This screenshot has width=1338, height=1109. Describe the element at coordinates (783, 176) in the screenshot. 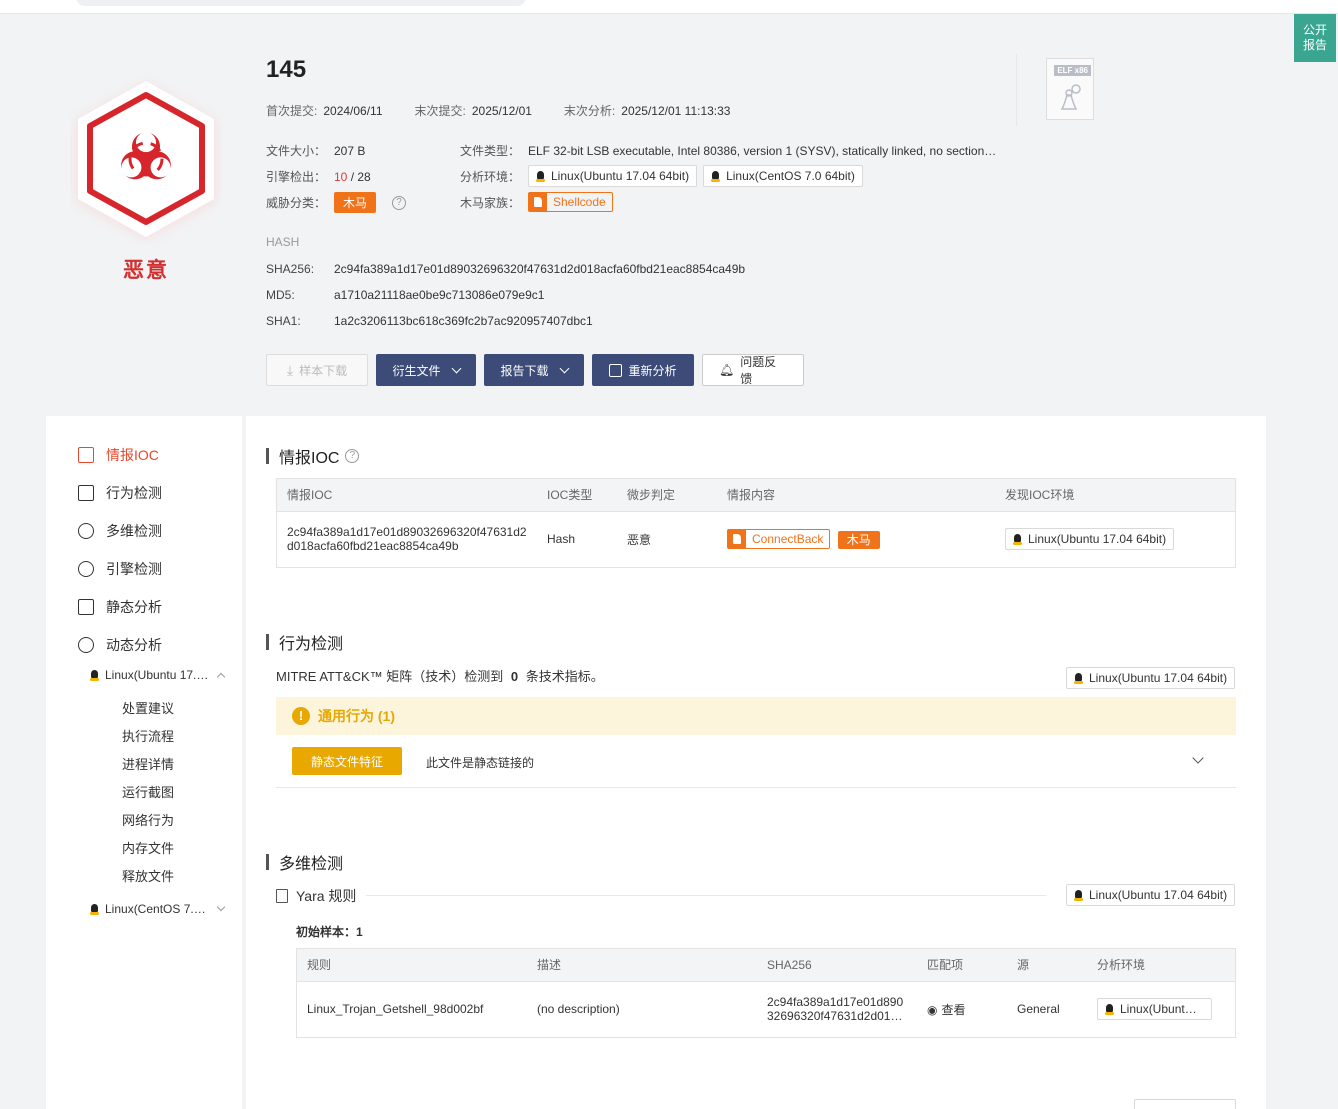

I see `env-tag-centos: Linux(CentOS 7.0 64bit)` at that location.